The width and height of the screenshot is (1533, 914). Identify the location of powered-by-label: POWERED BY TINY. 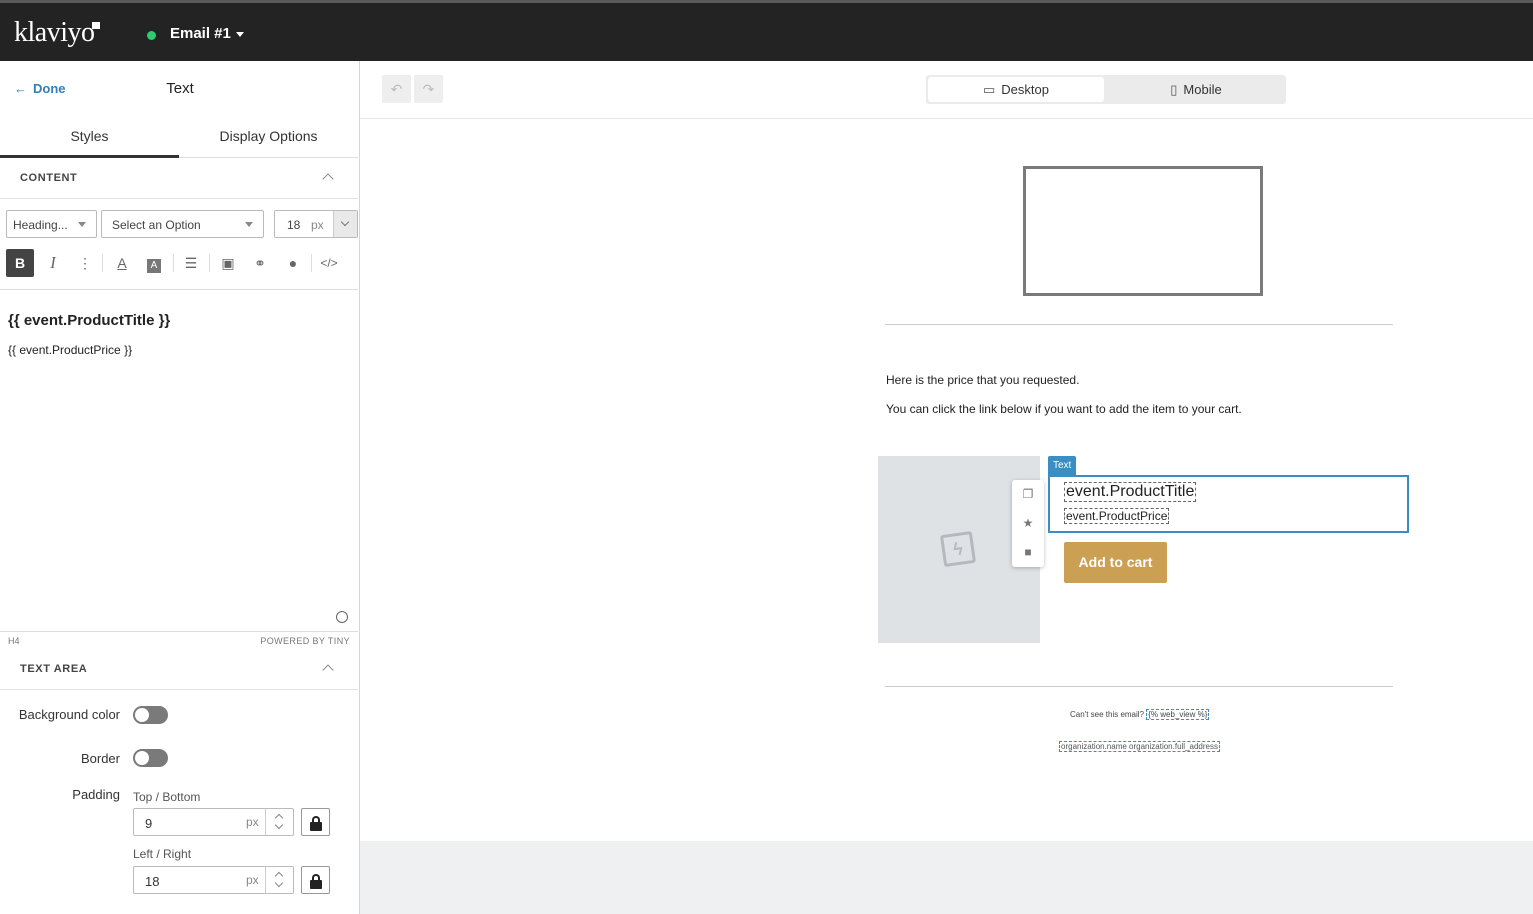
(305, 641).